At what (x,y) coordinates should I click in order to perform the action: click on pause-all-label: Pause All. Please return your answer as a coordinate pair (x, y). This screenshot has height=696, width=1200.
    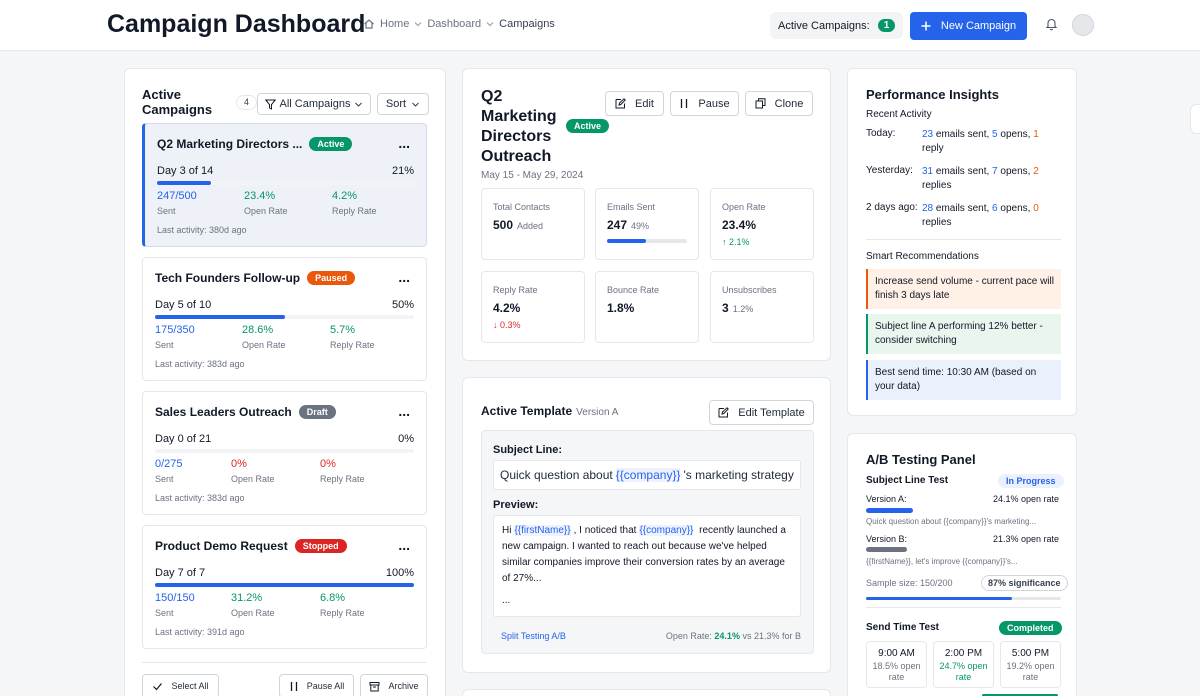
    Looking at the image, I should click on (325, 686).